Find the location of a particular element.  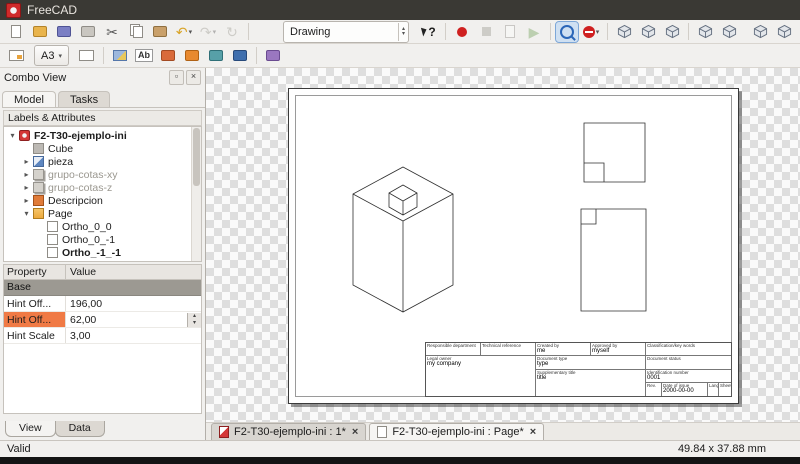

value-spinbox: ▴ ▾ is located at coordinates (194, 319).